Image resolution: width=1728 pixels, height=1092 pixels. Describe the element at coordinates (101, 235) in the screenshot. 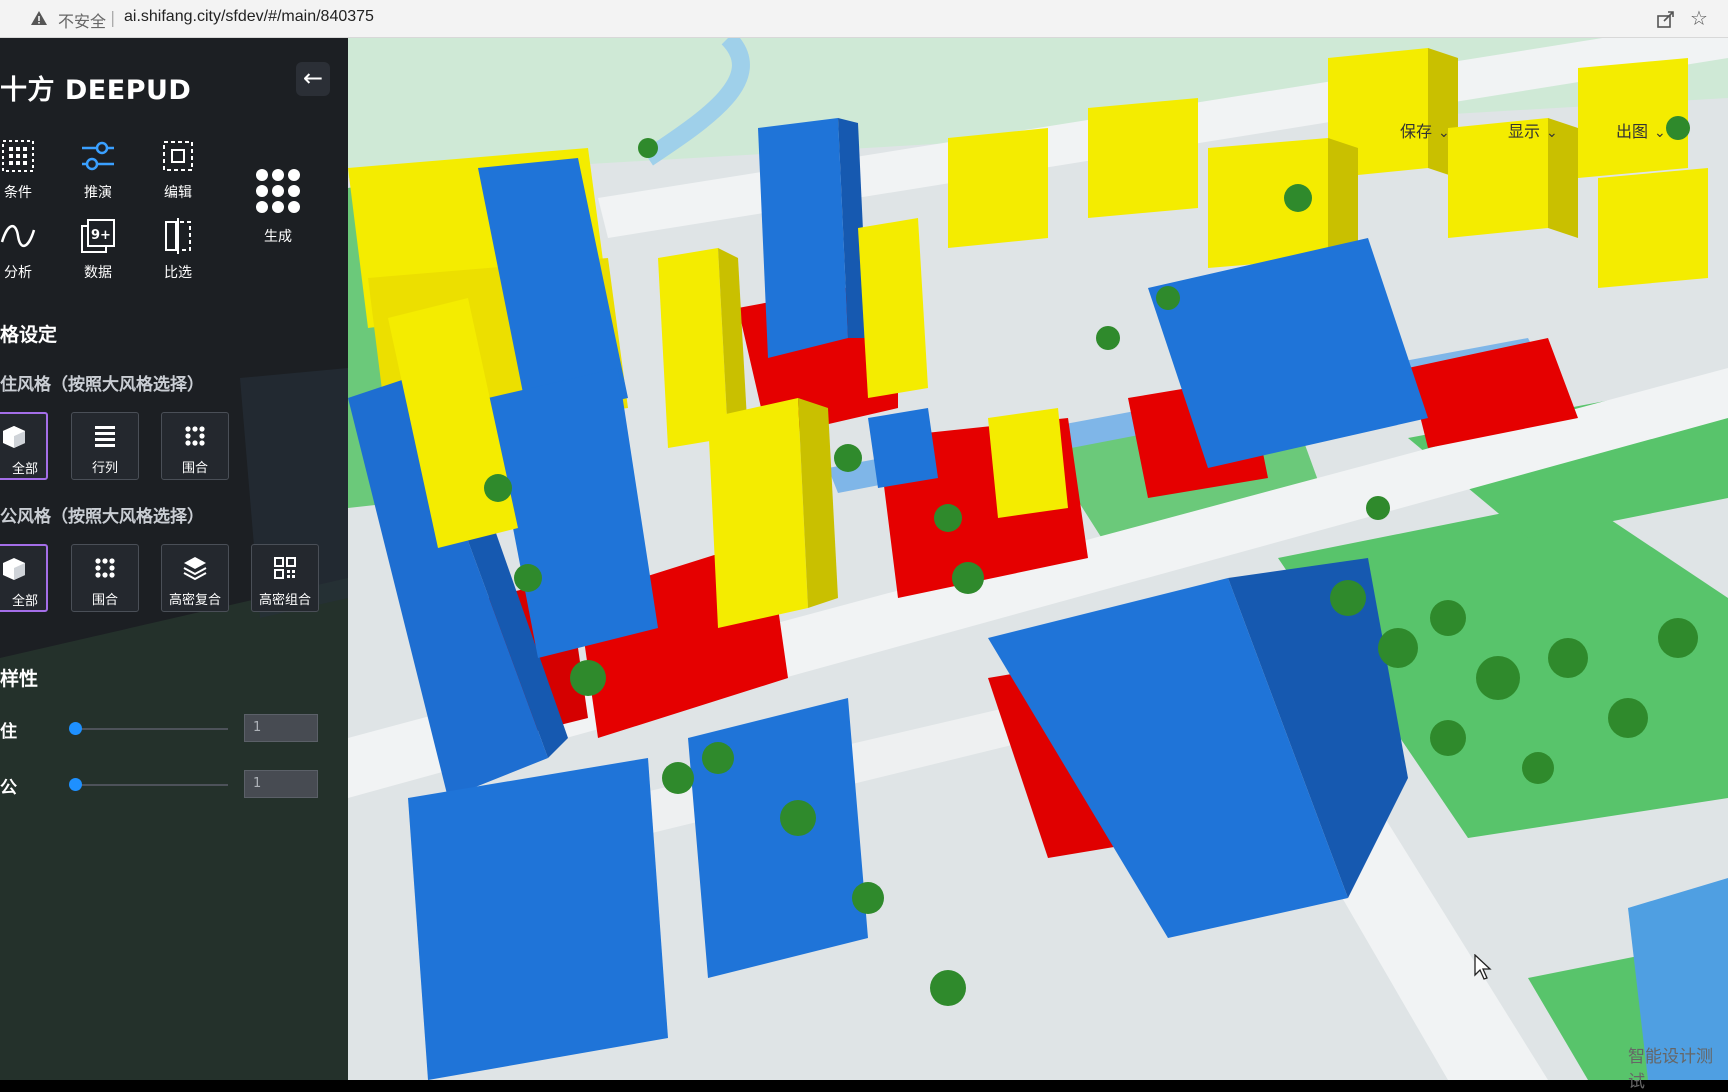

I see `svg-text: 9+` at that location.